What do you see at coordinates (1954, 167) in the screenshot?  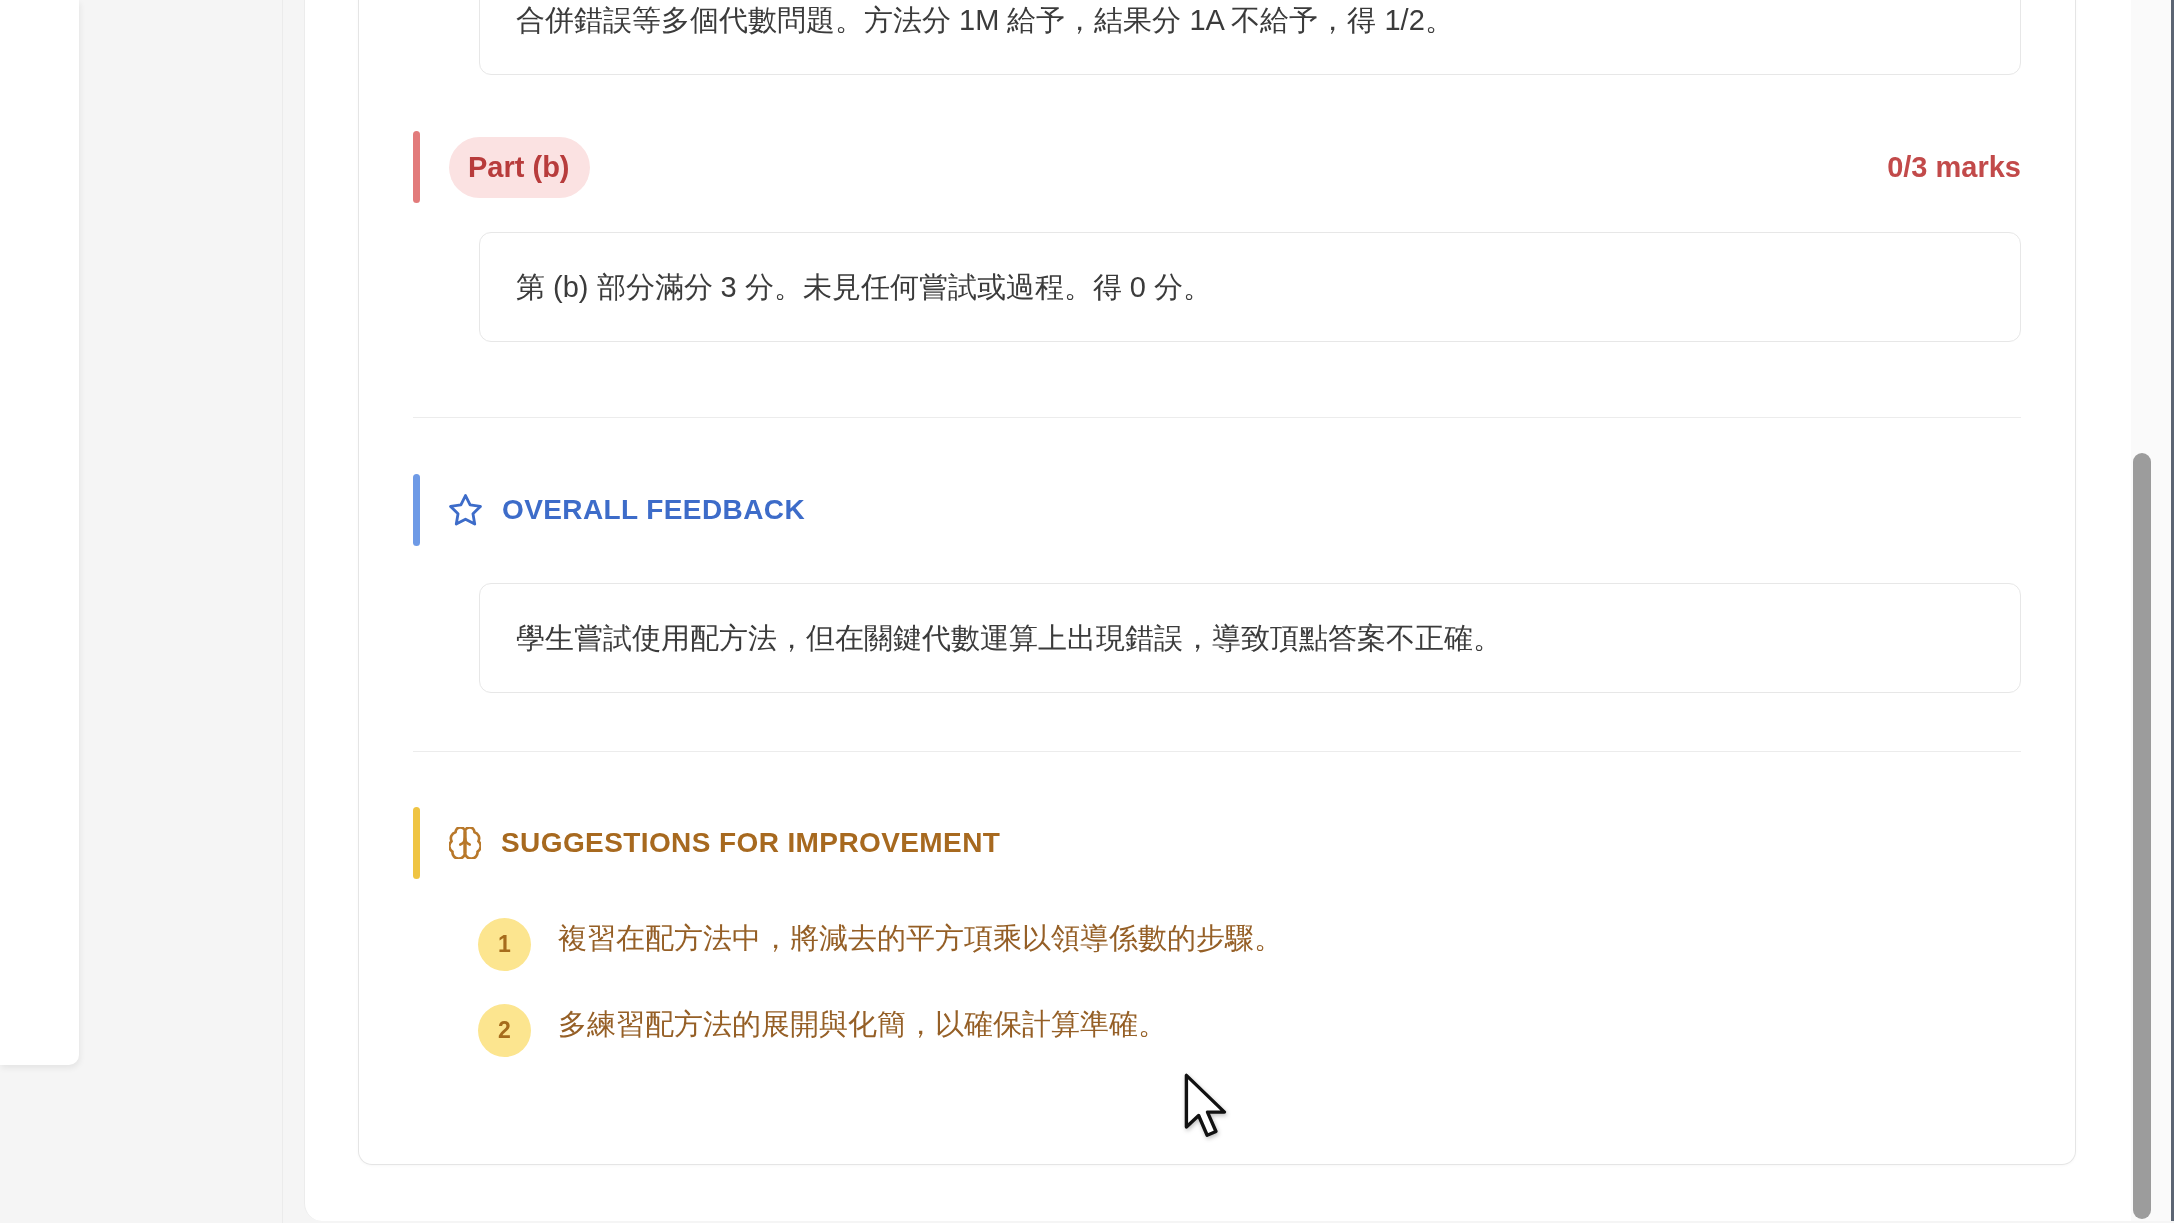 I see `marks-score: 0/3 marks` at bounding box center [1954, 167].